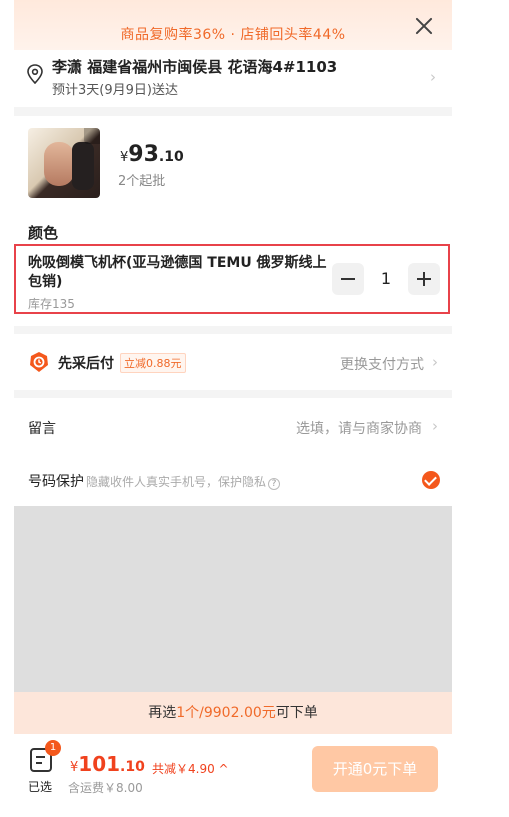 This screenshot has height=817, width=509. Describe the element at coordinates (86, 364) in the screenshot. I see `payment-method-label: 先采后付` at that location.